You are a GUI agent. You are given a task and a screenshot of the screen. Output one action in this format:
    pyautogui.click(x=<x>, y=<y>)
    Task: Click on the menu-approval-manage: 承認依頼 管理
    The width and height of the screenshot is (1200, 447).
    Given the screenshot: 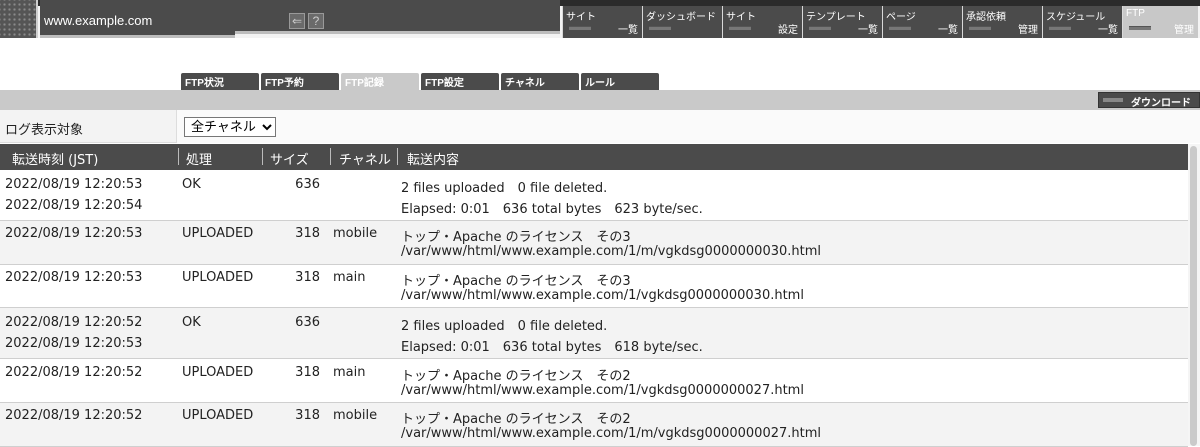 What is the action you would take?
    pyautogui.click(x=1002, y=22)
    